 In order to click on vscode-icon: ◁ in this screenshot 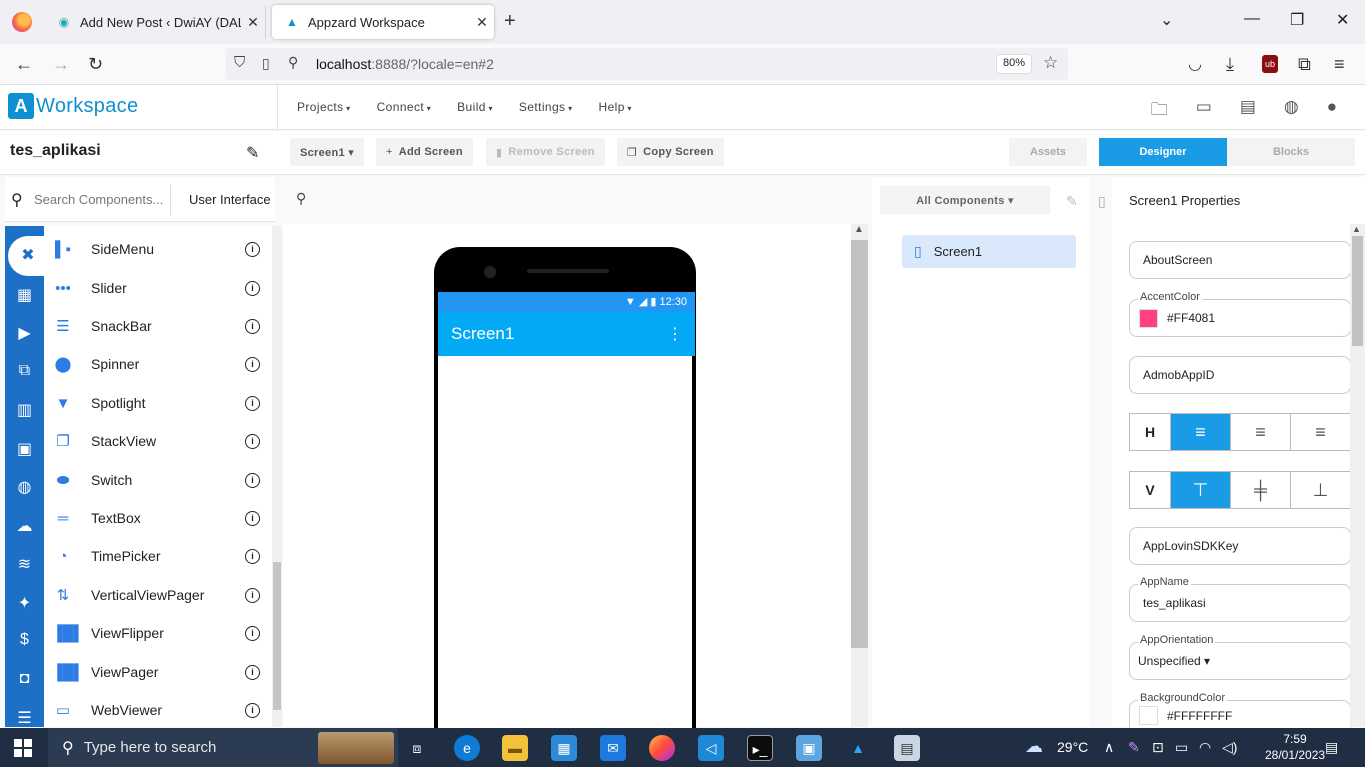, I will do `click(711, 748)`.